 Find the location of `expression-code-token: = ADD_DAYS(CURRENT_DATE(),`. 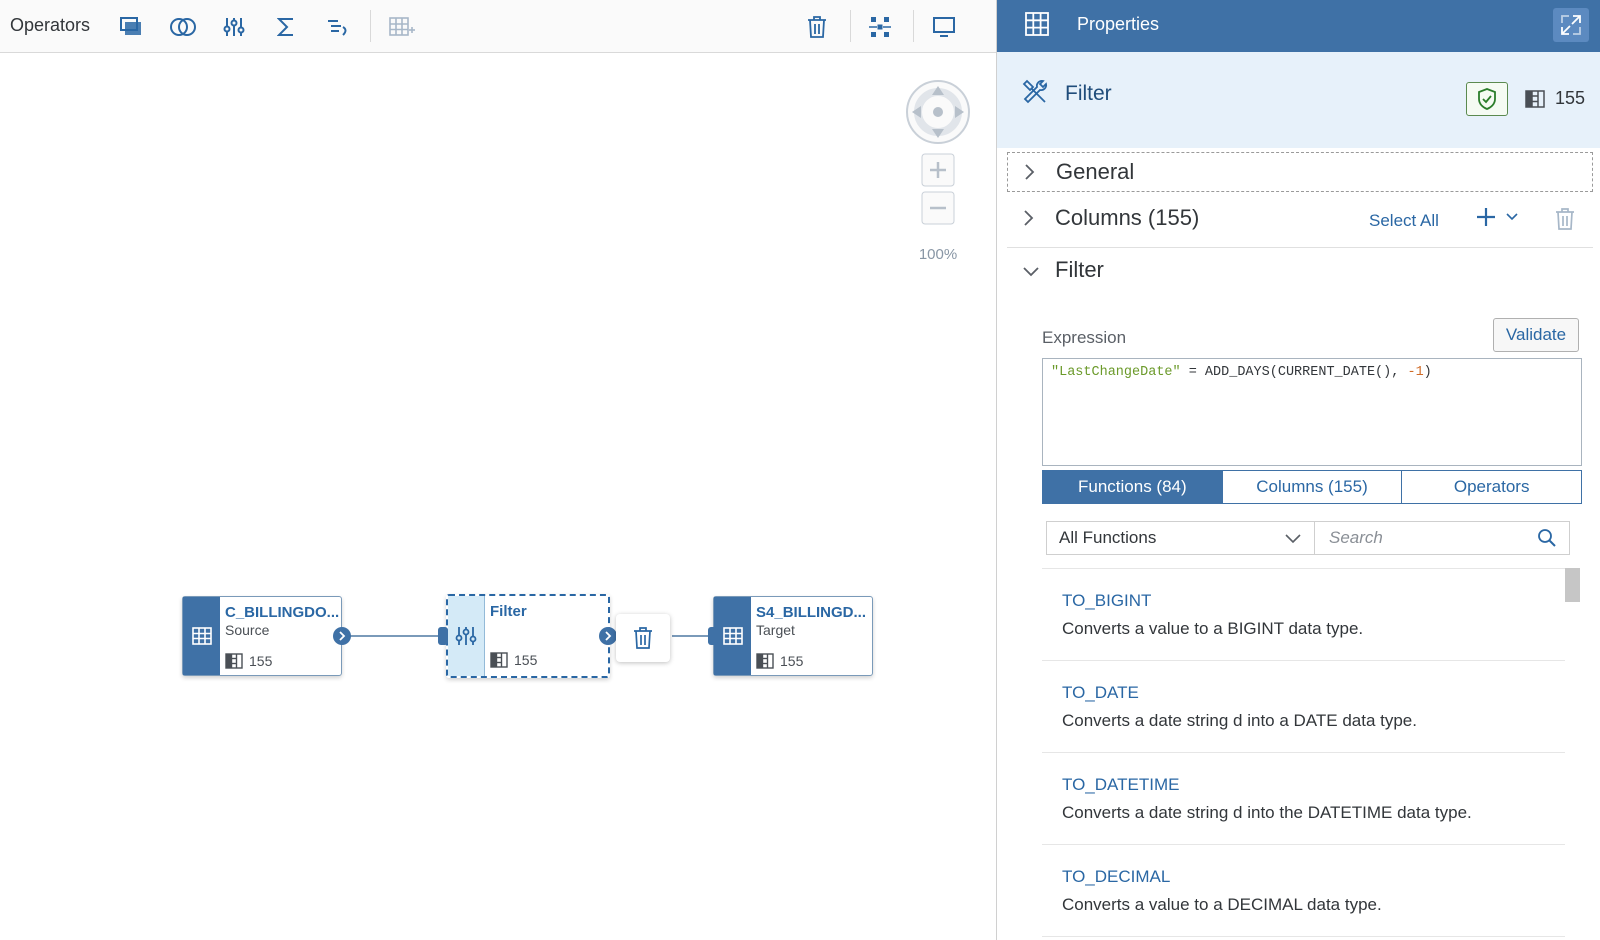

expression-code-token: = ADD_DAYS(CURRENT_DATE(), is located at coordinates (1294, 372).